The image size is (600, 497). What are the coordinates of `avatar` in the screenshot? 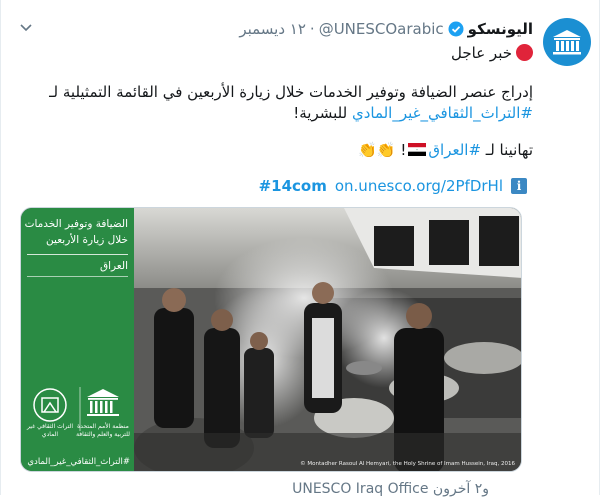 It's located at (567, 42).